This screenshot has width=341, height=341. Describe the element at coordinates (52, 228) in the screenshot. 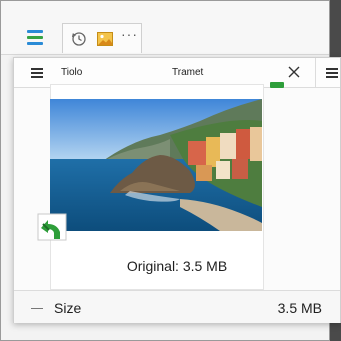

I see `green-refresh-icon` at that location.